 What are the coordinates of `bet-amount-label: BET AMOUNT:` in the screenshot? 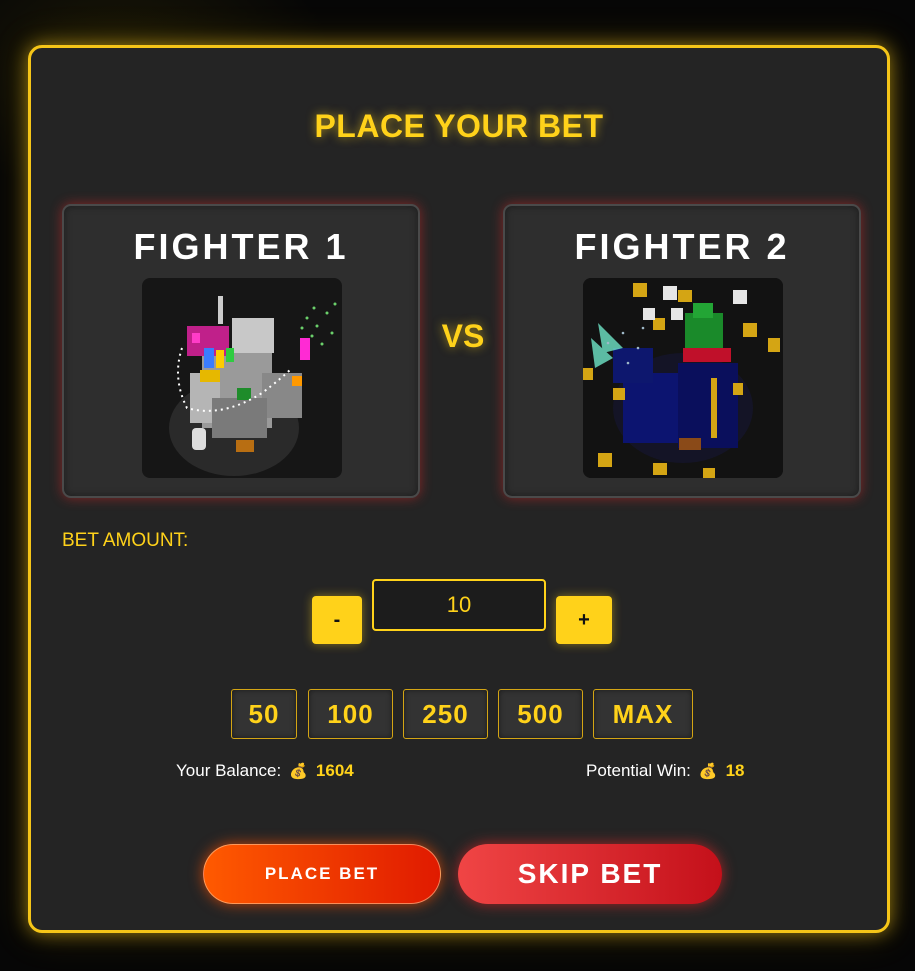 It's located at (125, 540).